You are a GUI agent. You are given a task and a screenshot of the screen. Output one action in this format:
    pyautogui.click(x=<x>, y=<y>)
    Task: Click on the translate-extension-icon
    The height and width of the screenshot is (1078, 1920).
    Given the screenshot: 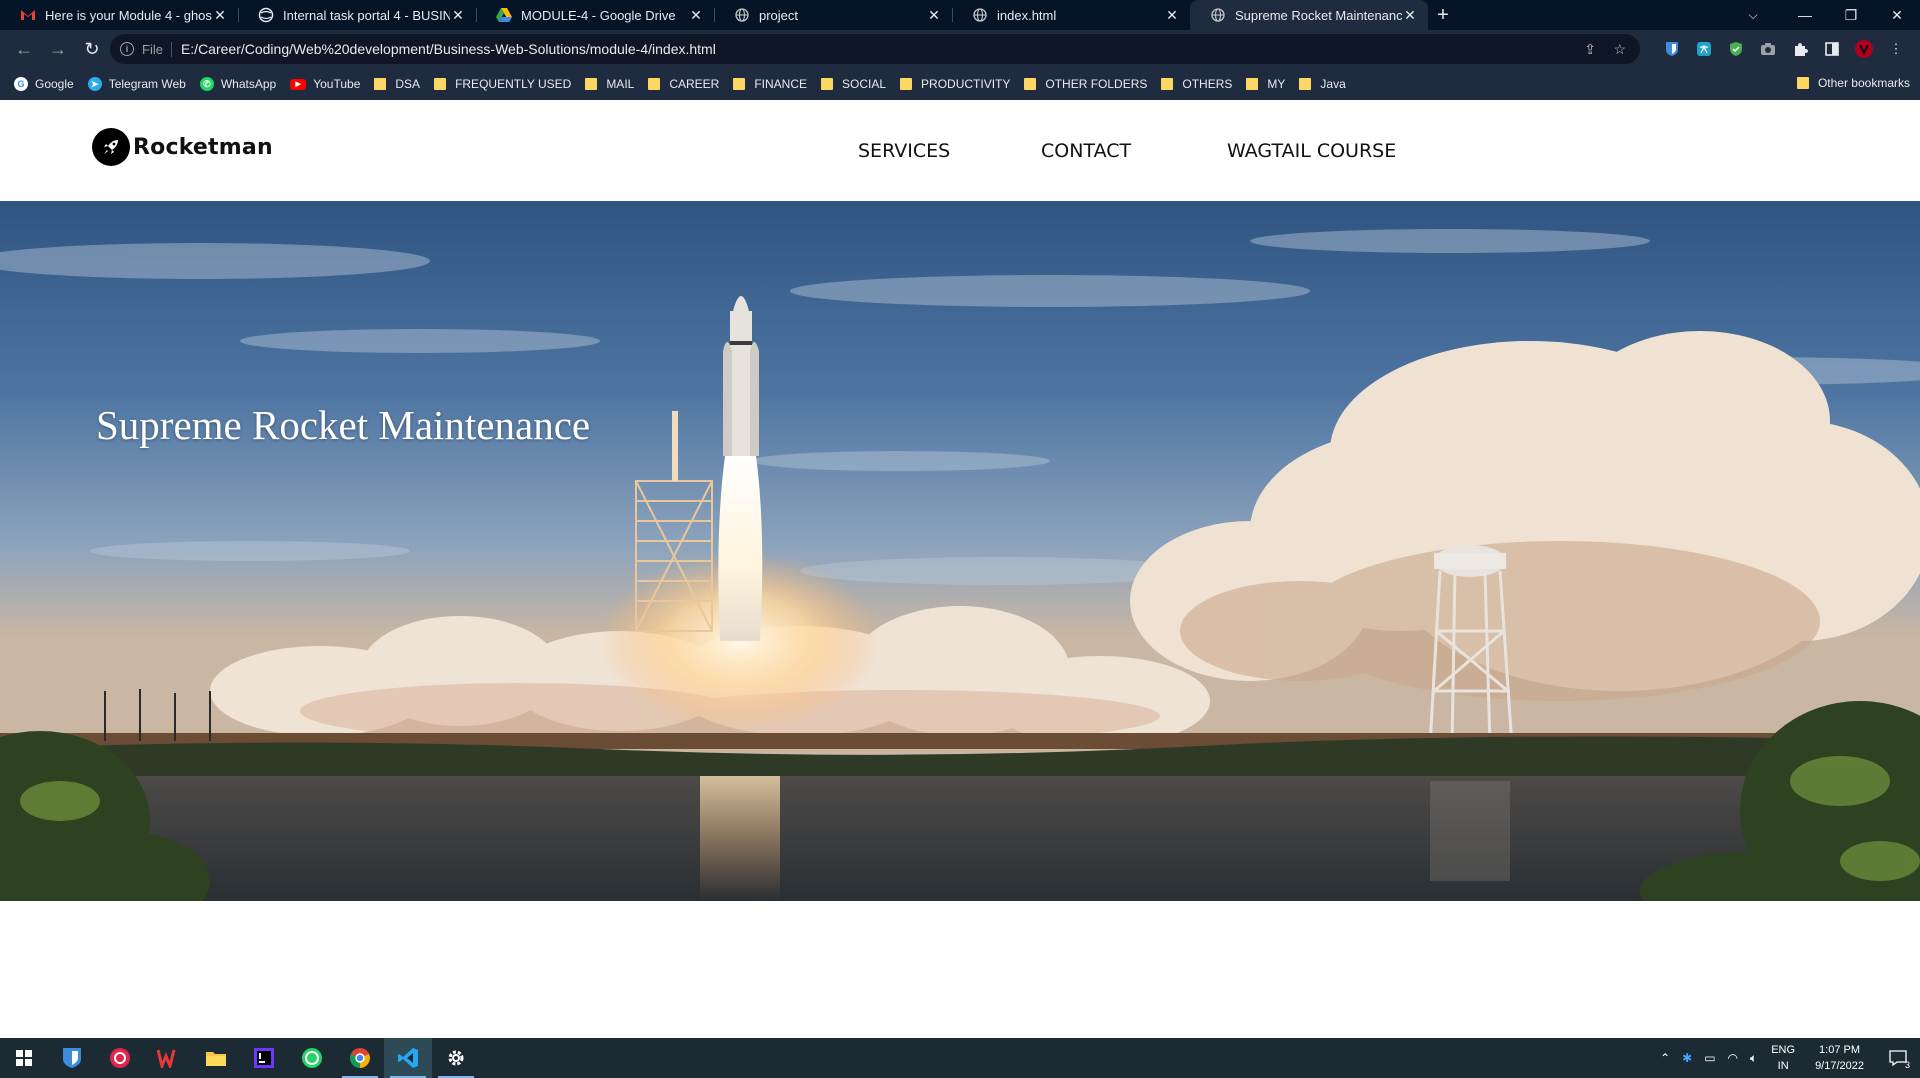 What is the action you would take?
    pyautogui.click(x=1704, y=49)
    